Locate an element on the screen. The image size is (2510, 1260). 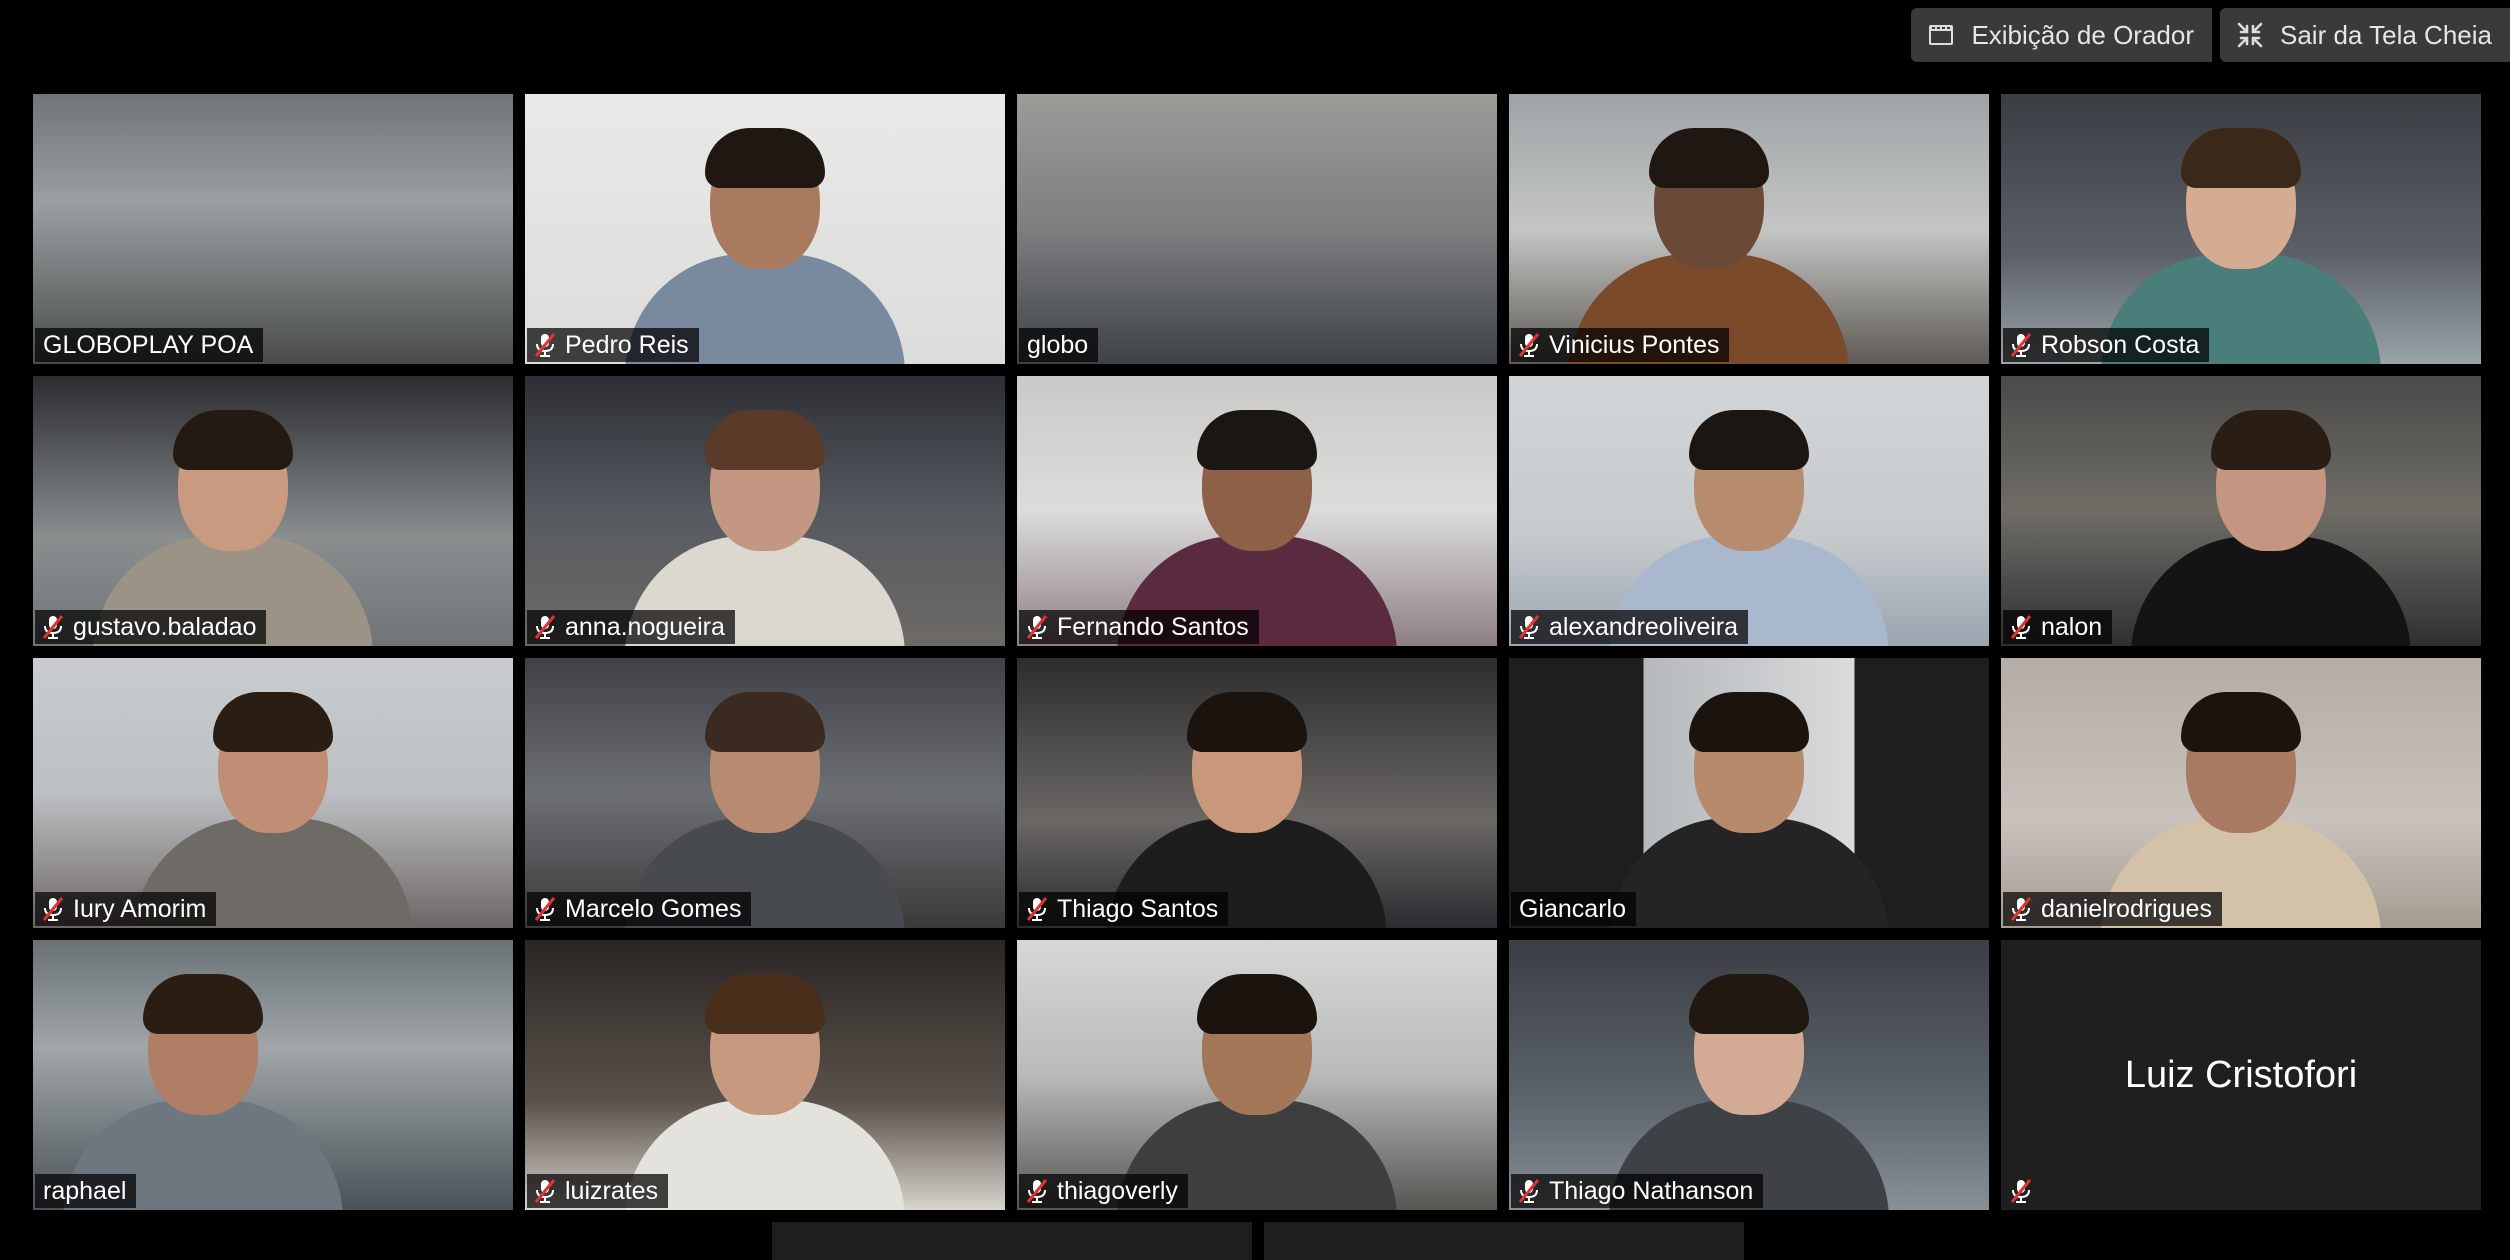
participant-label: anna.nogueira is located at coordinates (631, 627).